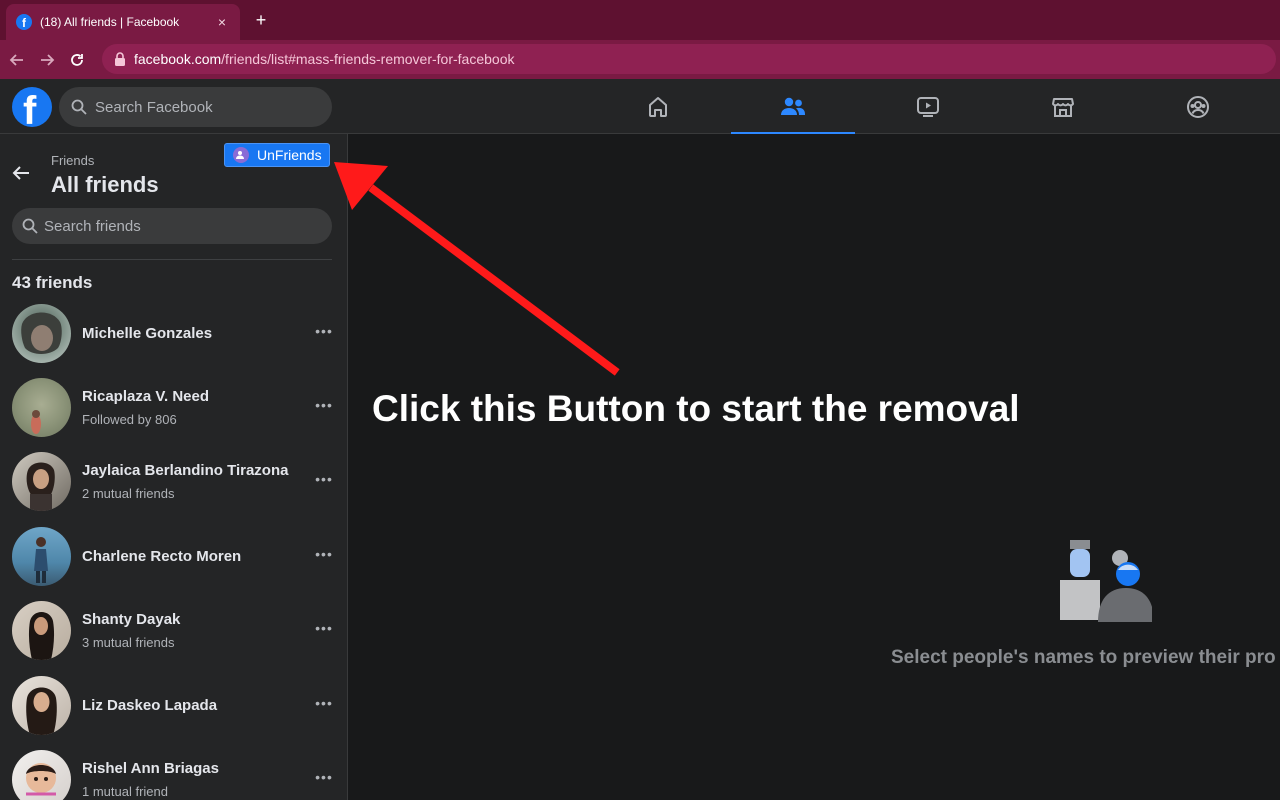 The image size is (1280, 800). I want to click on unfriends-button: UnFriends, so click(277, 155).